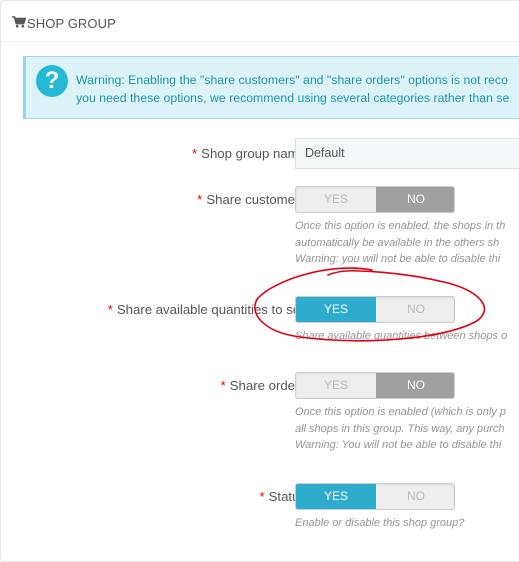  What do you see at coordinates (211, 309) in the screenshot?
I see `label-text: Share available quantities to sell` at bounding box center [211, 309].